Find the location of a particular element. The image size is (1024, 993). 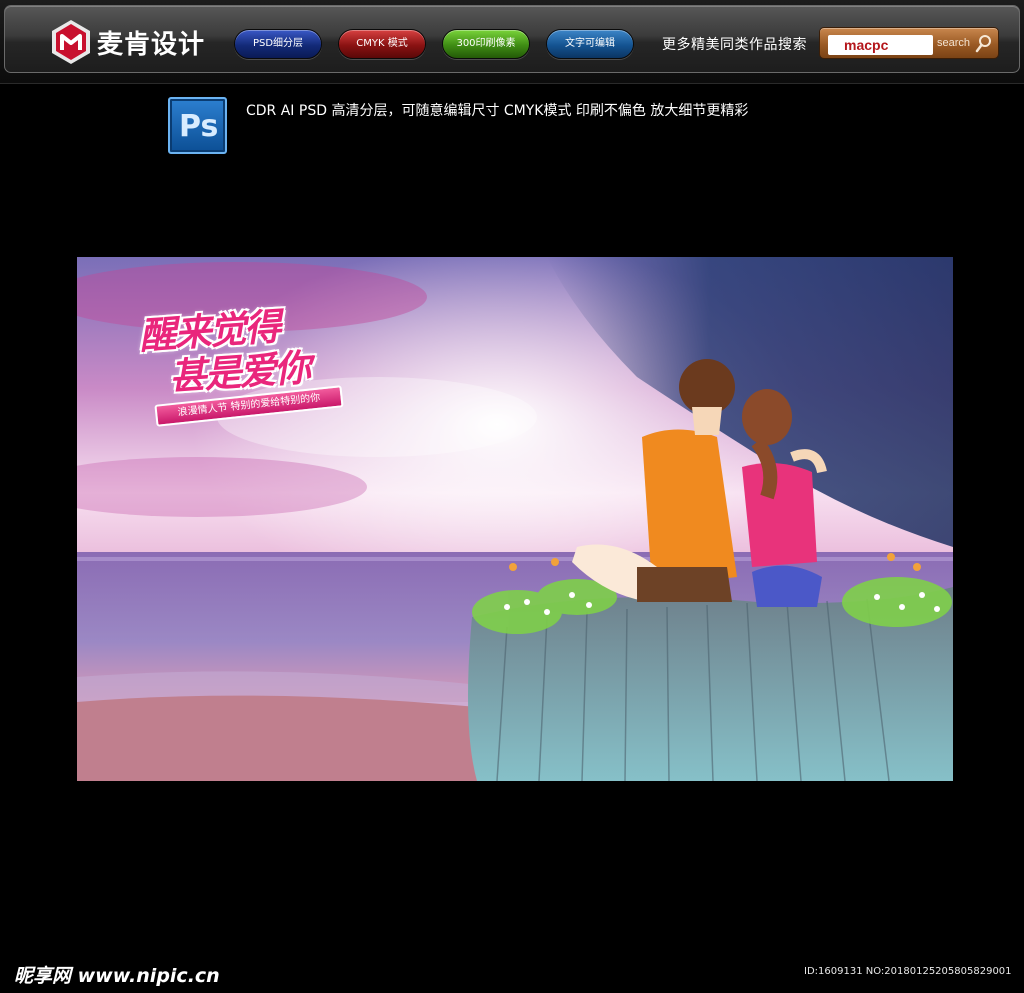

search-box: search is located at coordinates (909, 43).